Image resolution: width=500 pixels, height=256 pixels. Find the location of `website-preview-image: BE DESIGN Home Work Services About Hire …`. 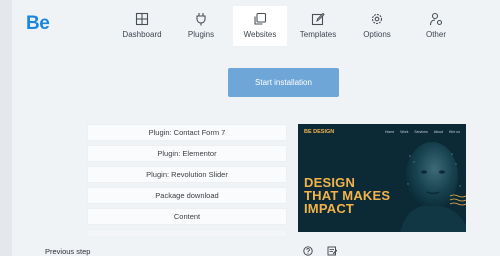

website-preview-image: BE DESIGN Home Work Services About Hire … is located at coordinates (382, 178).